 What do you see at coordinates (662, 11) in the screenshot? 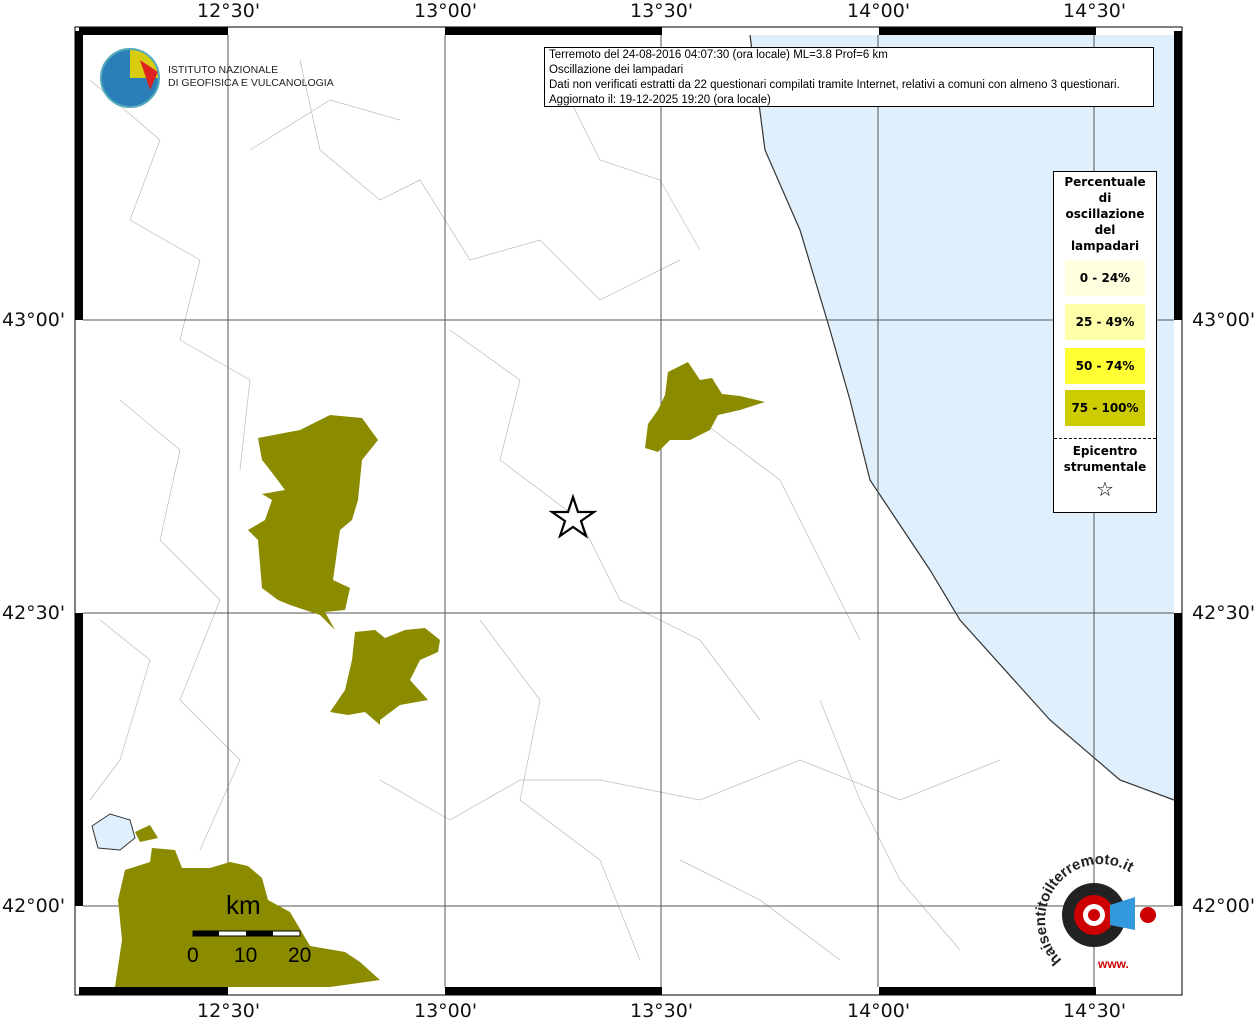
I see `lon-label-top: 13°30'` at bounding box center [662, 11].